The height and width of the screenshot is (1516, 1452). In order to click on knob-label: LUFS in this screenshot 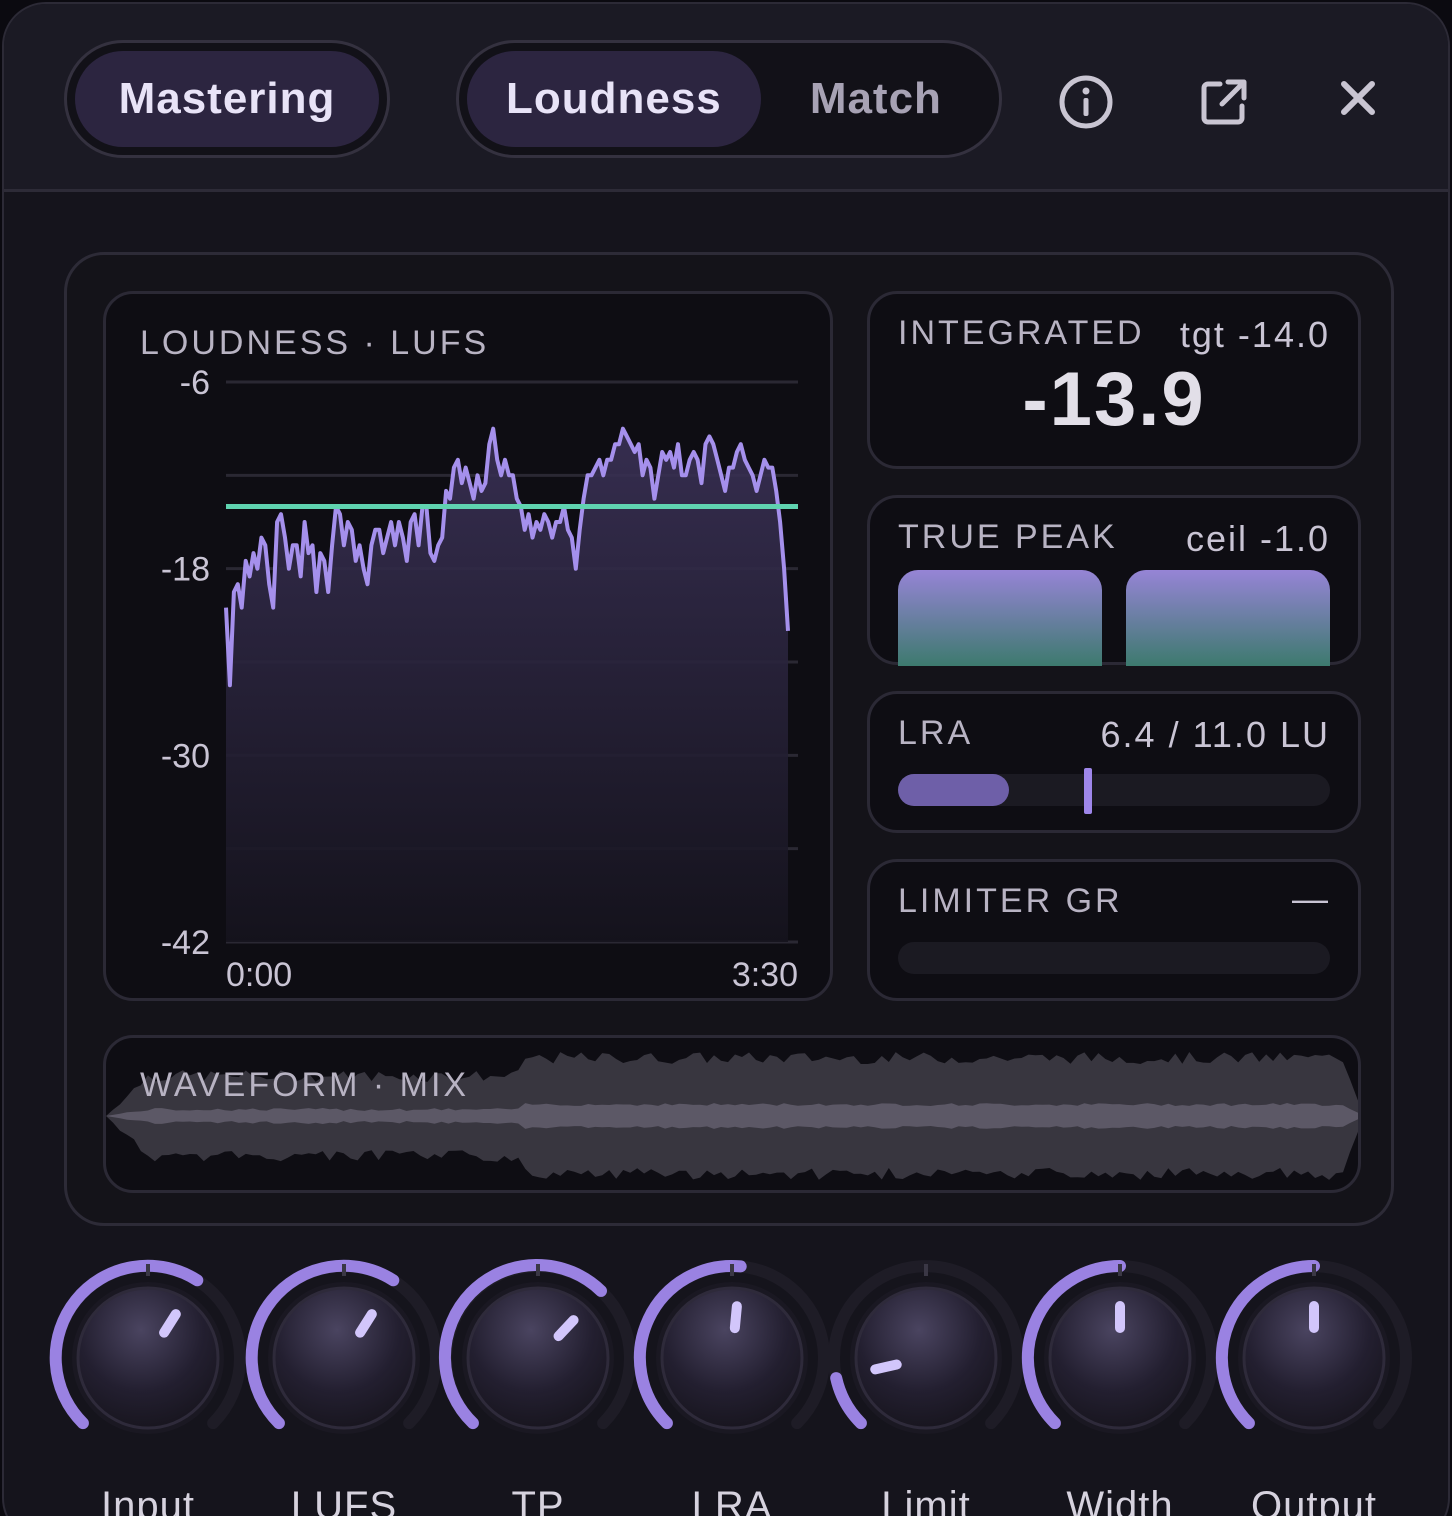, I will do `click(344, 1500)`.